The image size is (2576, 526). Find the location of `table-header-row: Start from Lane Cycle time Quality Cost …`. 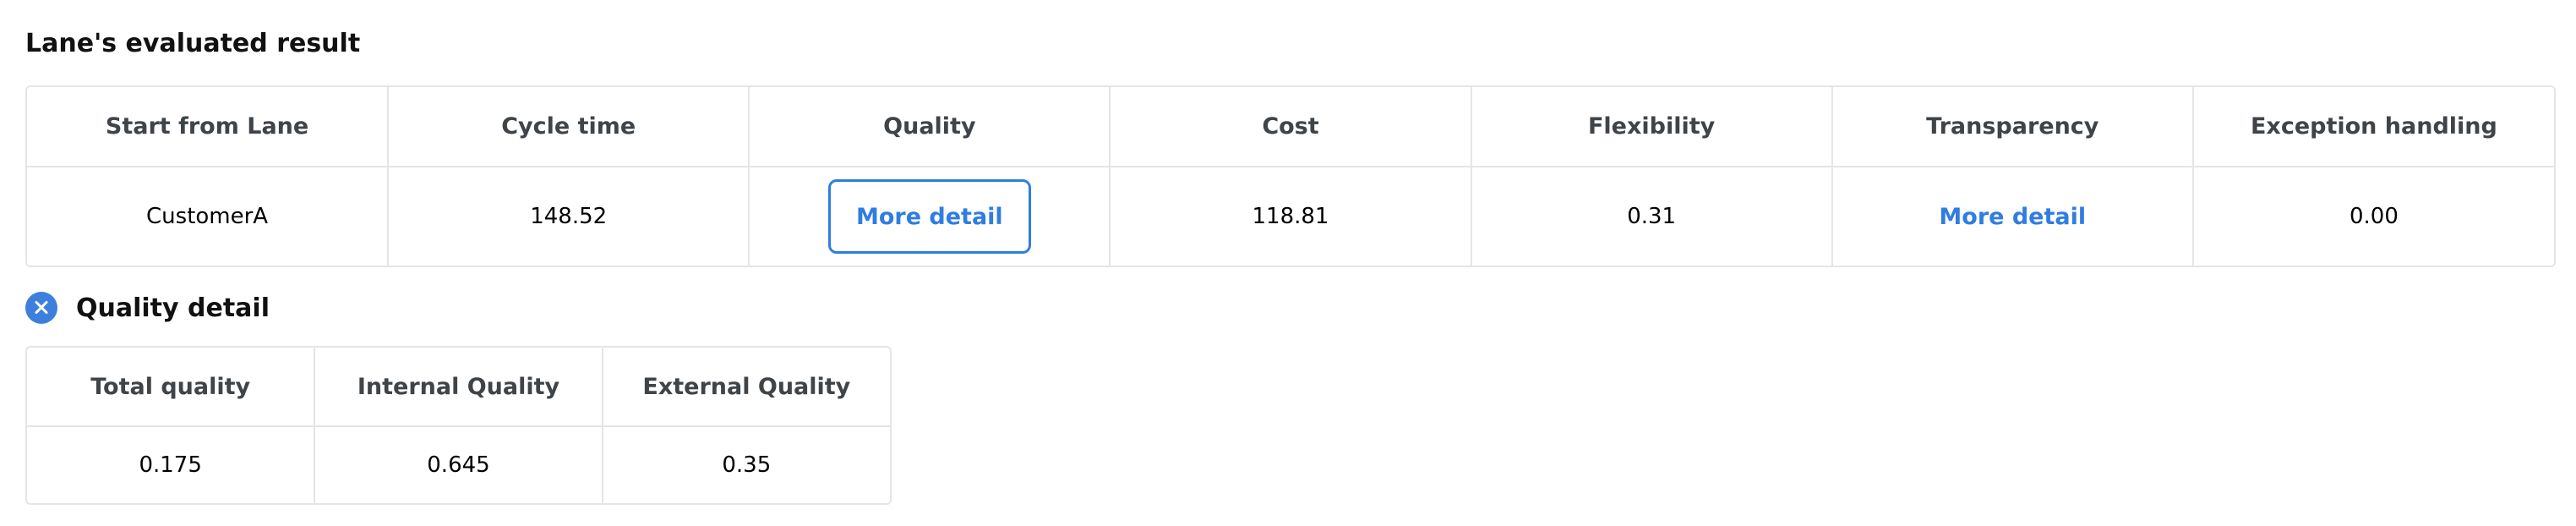

table-header-row: Start from Lane Cycle time Quality Cost … is located at coordinates (1290, 127).